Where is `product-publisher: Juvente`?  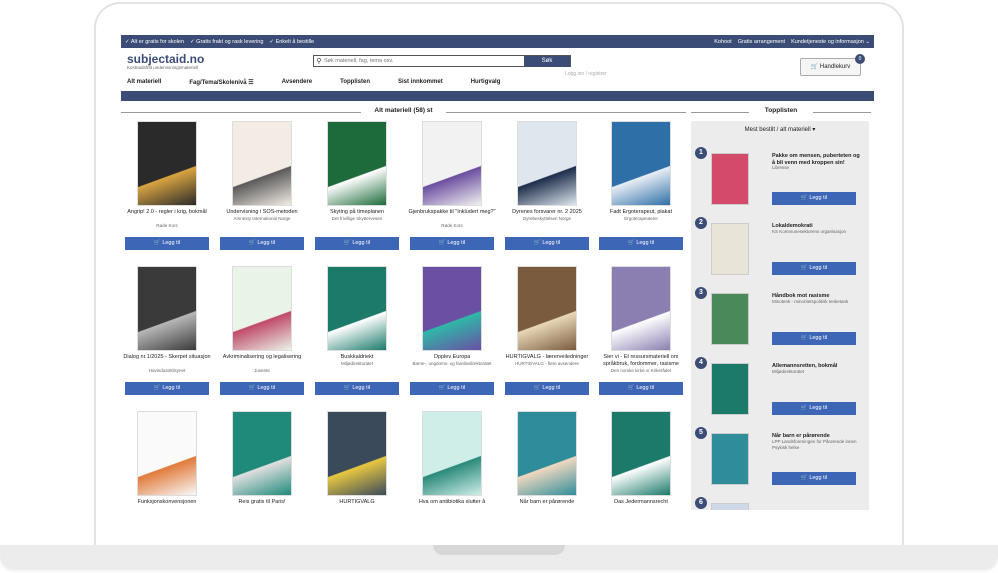
product-publisher: Juvente is located at coordinates (262, 370).